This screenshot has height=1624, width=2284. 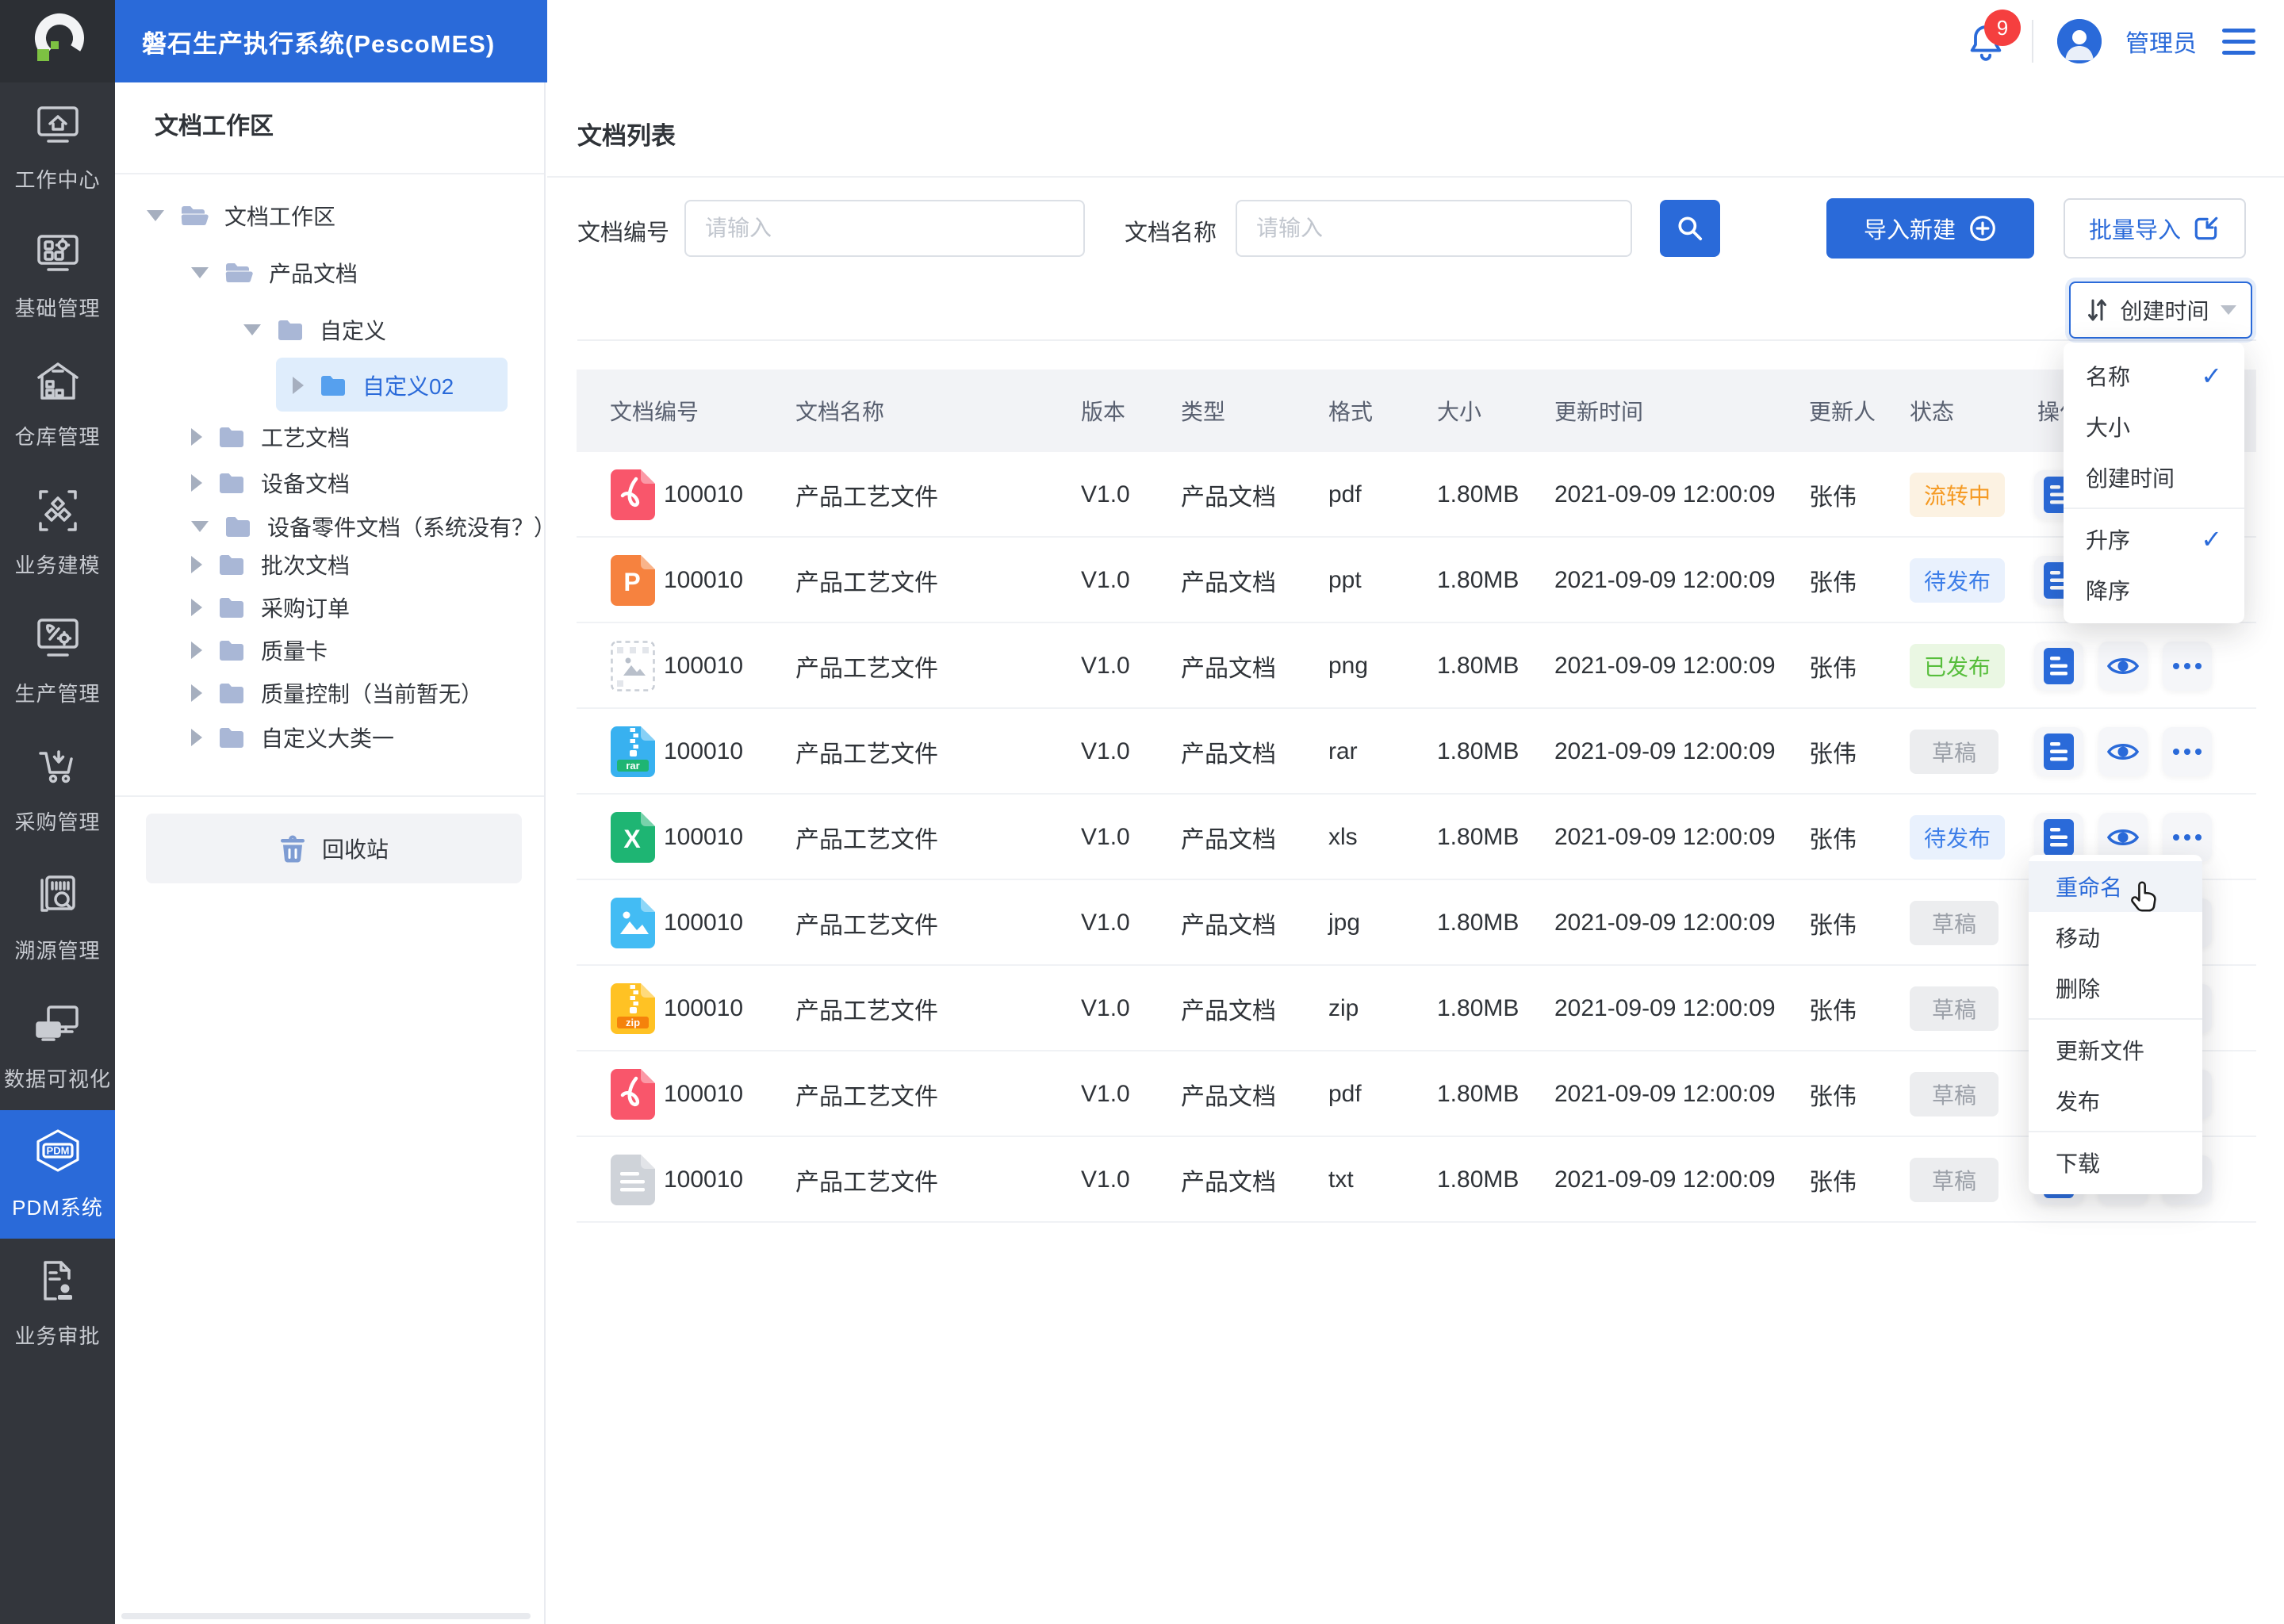 What do you see at coordinates (1434, 228) in the screenshot?
I see `doc-name-input` at bounding box center [1434, 228].